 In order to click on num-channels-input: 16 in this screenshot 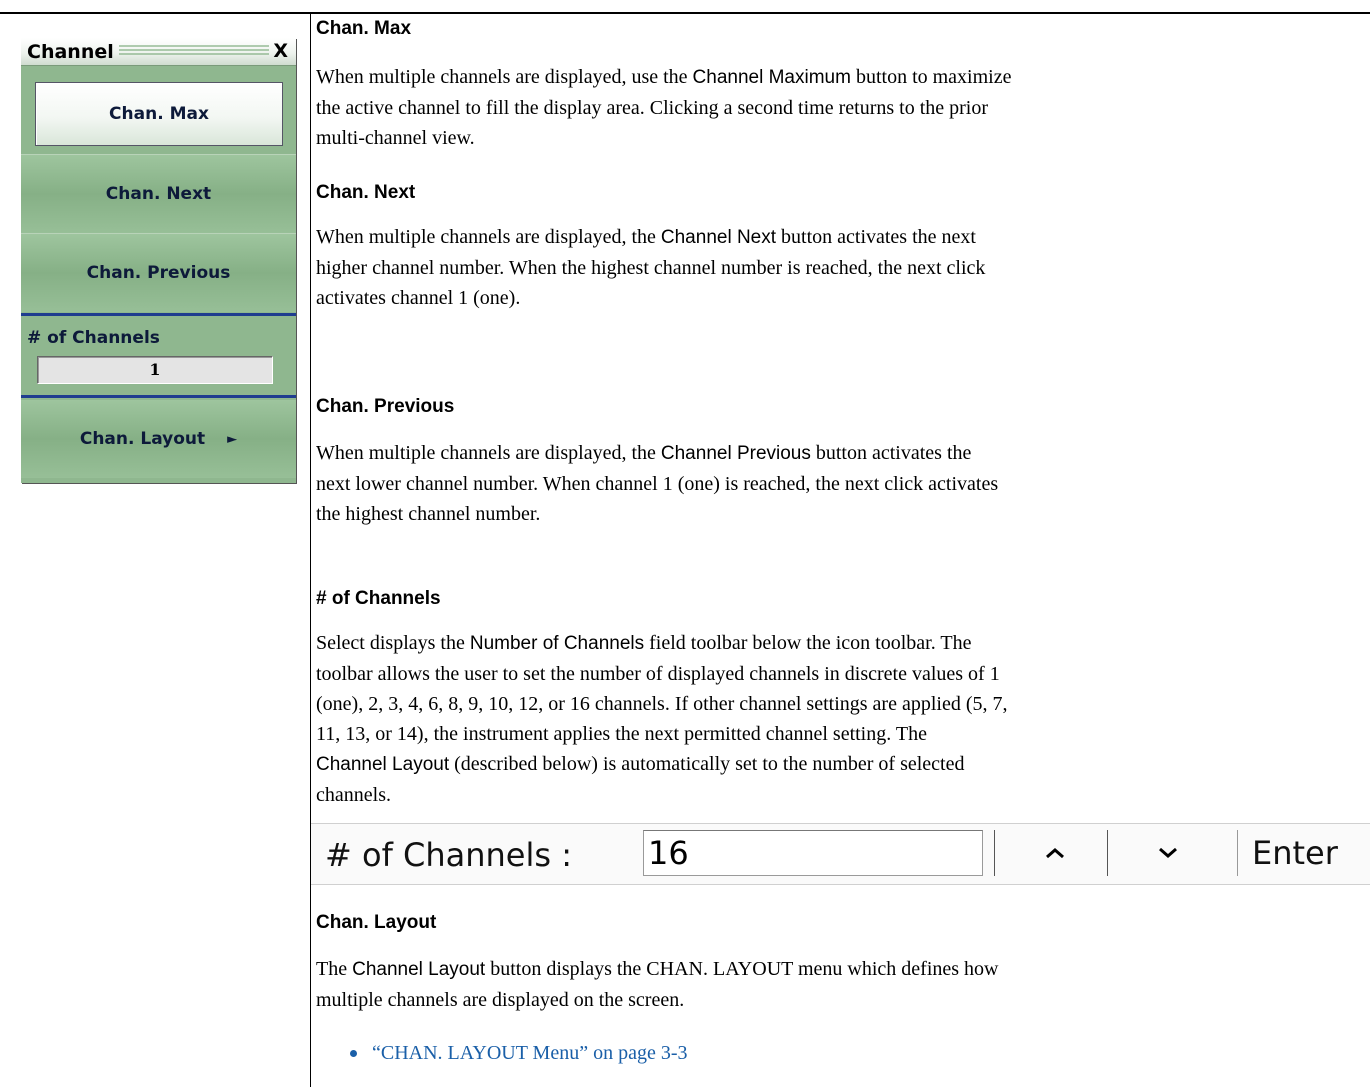, I will do `click(813, 853)`.